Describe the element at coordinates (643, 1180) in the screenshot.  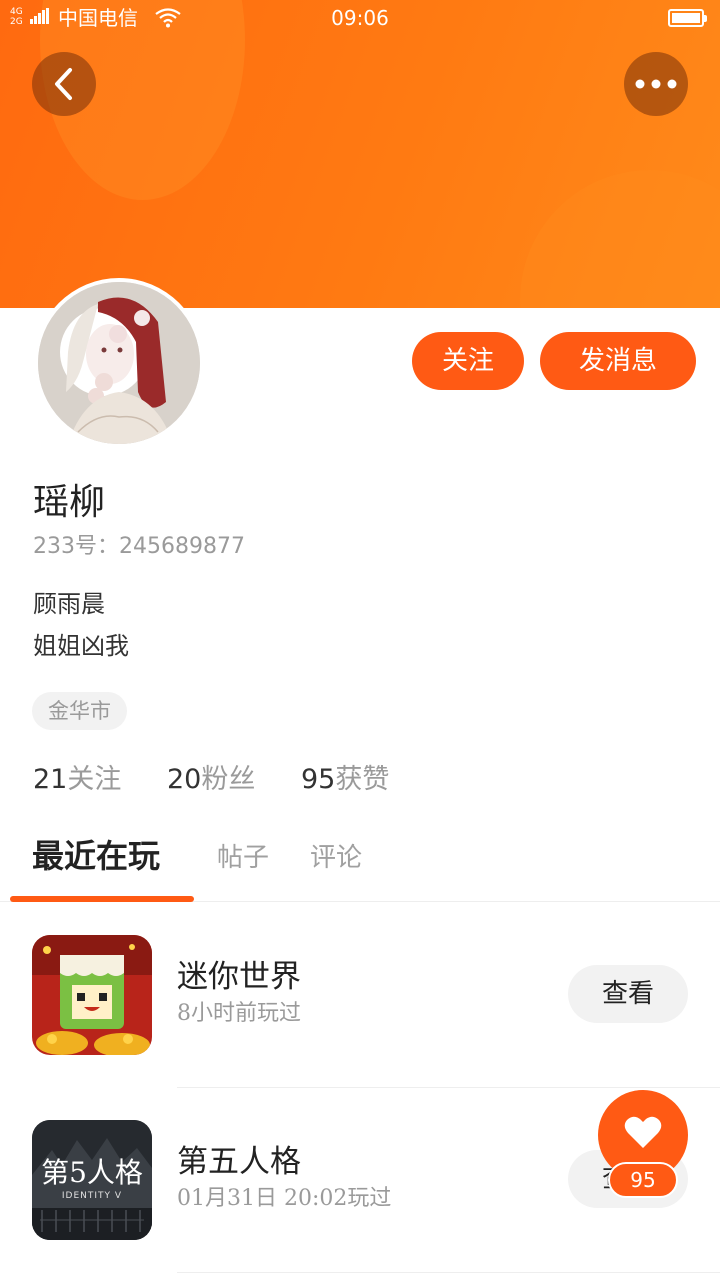
I see `like-count-badge: 95` at that location.